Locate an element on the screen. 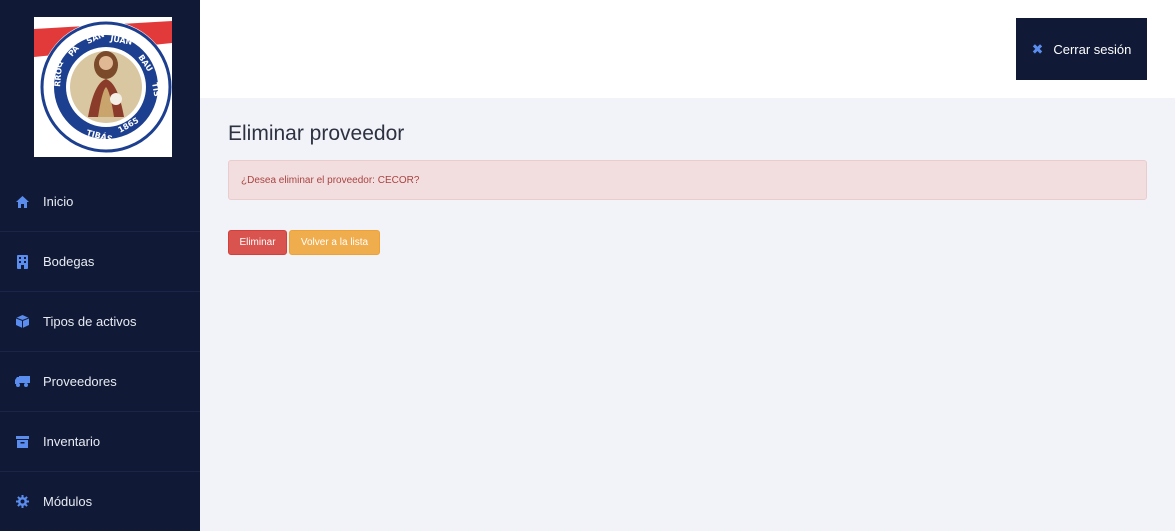 The height and width of the screenshot is (531, 1175). parish-seal-icon: PA SAN JUAN BAU TIS RROQ TIBÁS, 1865 is located at coordinates (103, 87).